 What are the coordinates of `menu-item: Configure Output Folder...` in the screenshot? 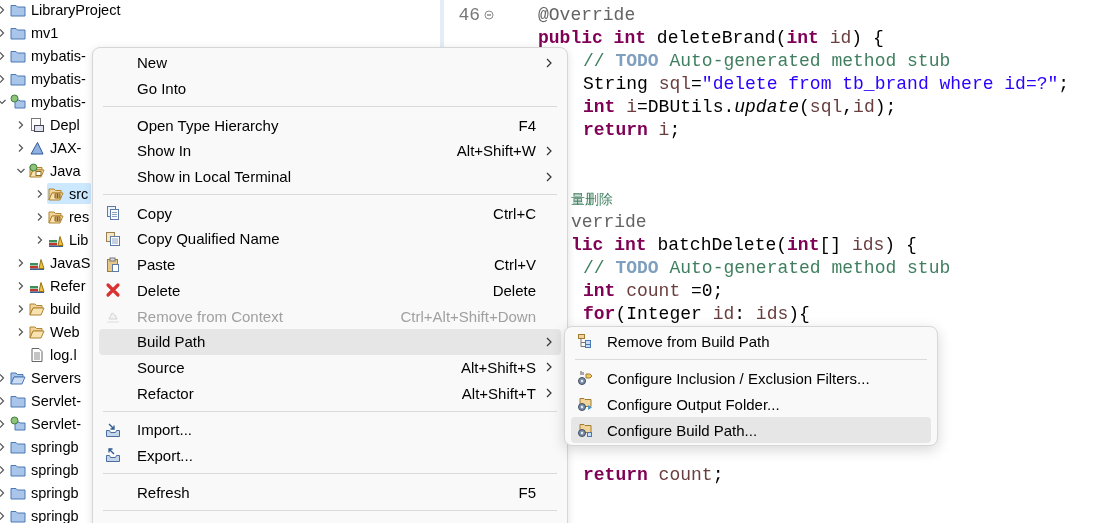 It's located at (751, 404).